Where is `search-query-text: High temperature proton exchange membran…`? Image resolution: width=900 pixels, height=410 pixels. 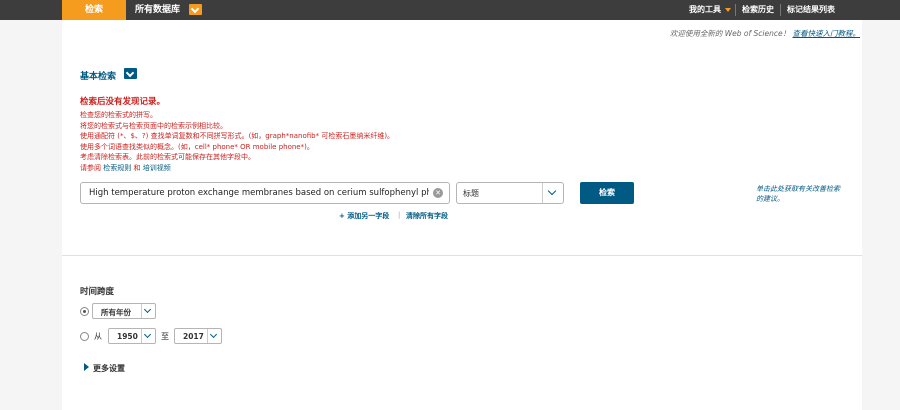
search-query-text: High temperature proton exchange membran… is located at coordinates (259, 193).